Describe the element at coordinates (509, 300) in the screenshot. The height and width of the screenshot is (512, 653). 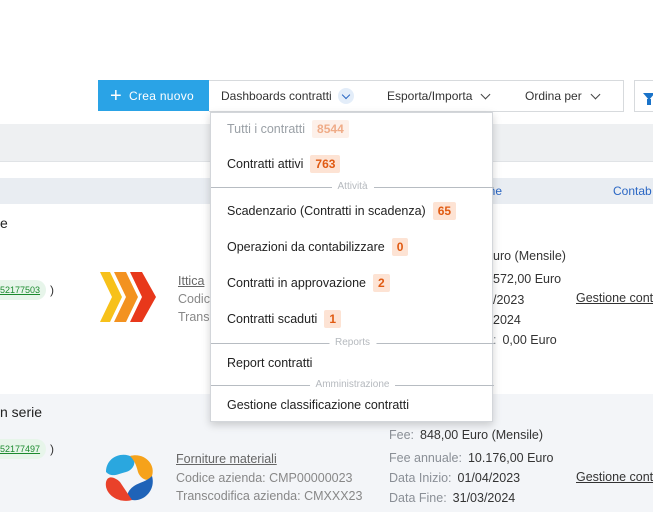
I see `start-date-value: /2023` at that location.